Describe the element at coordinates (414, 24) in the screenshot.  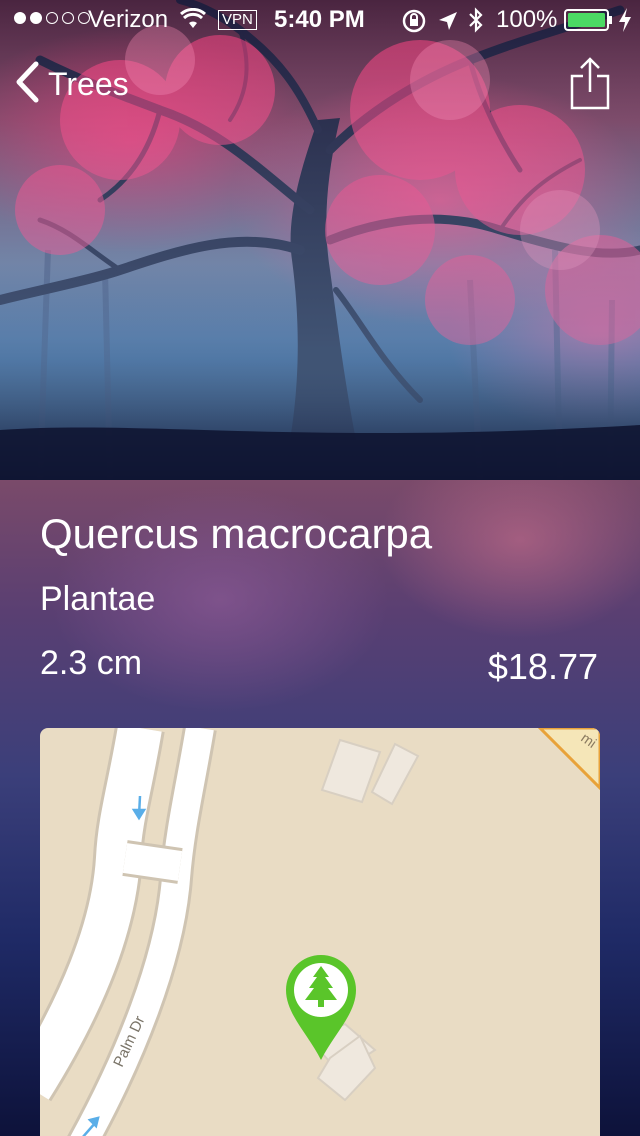
I see `orientation-lock-icon` at that location.